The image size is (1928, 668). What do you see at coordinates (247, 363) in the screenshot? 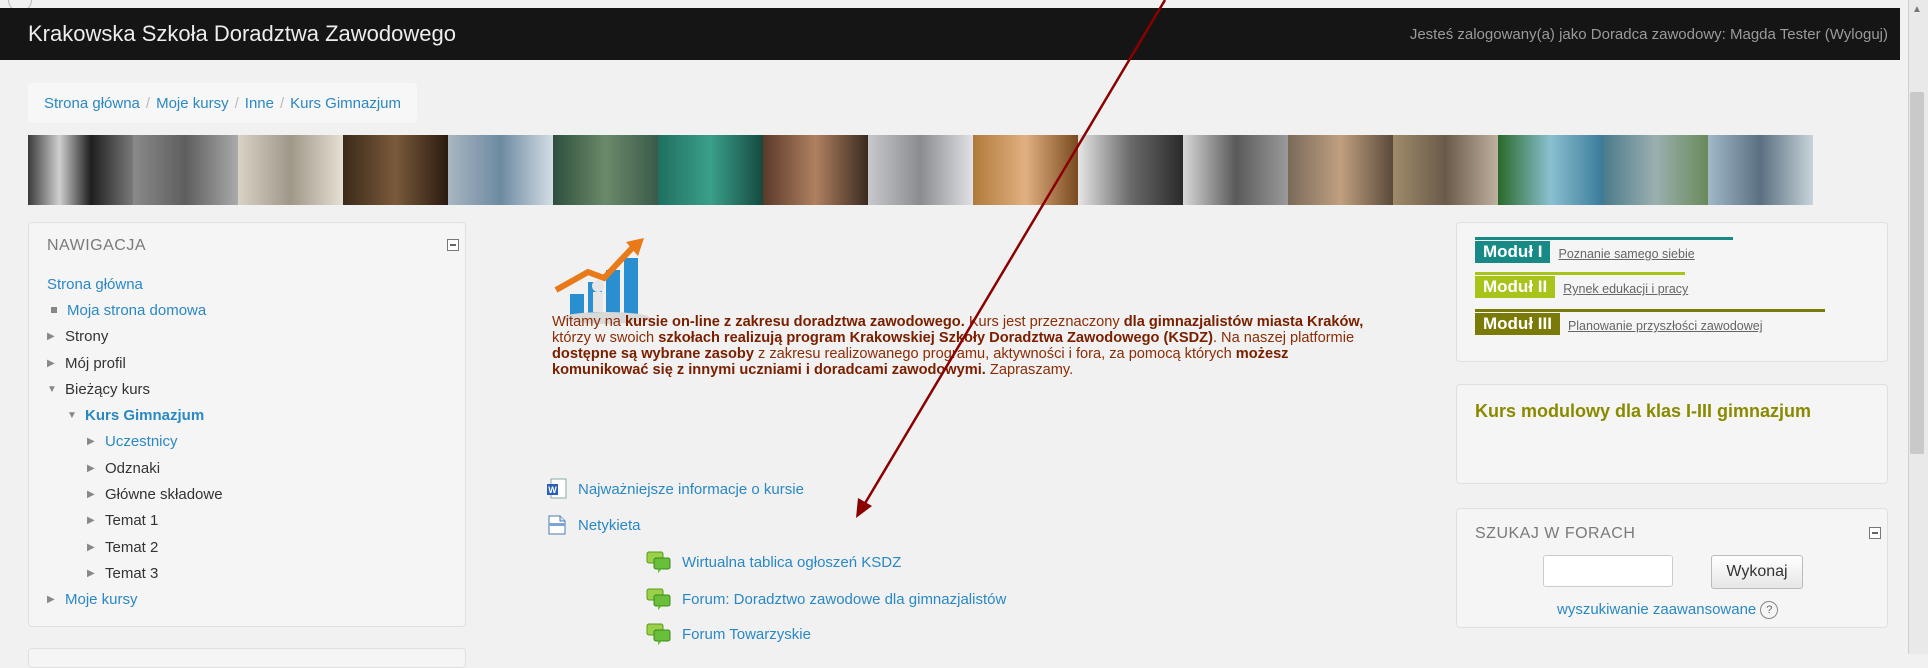
I see `nav-item-profile: ▶ Mój profil` at bounding box center [247, 363].